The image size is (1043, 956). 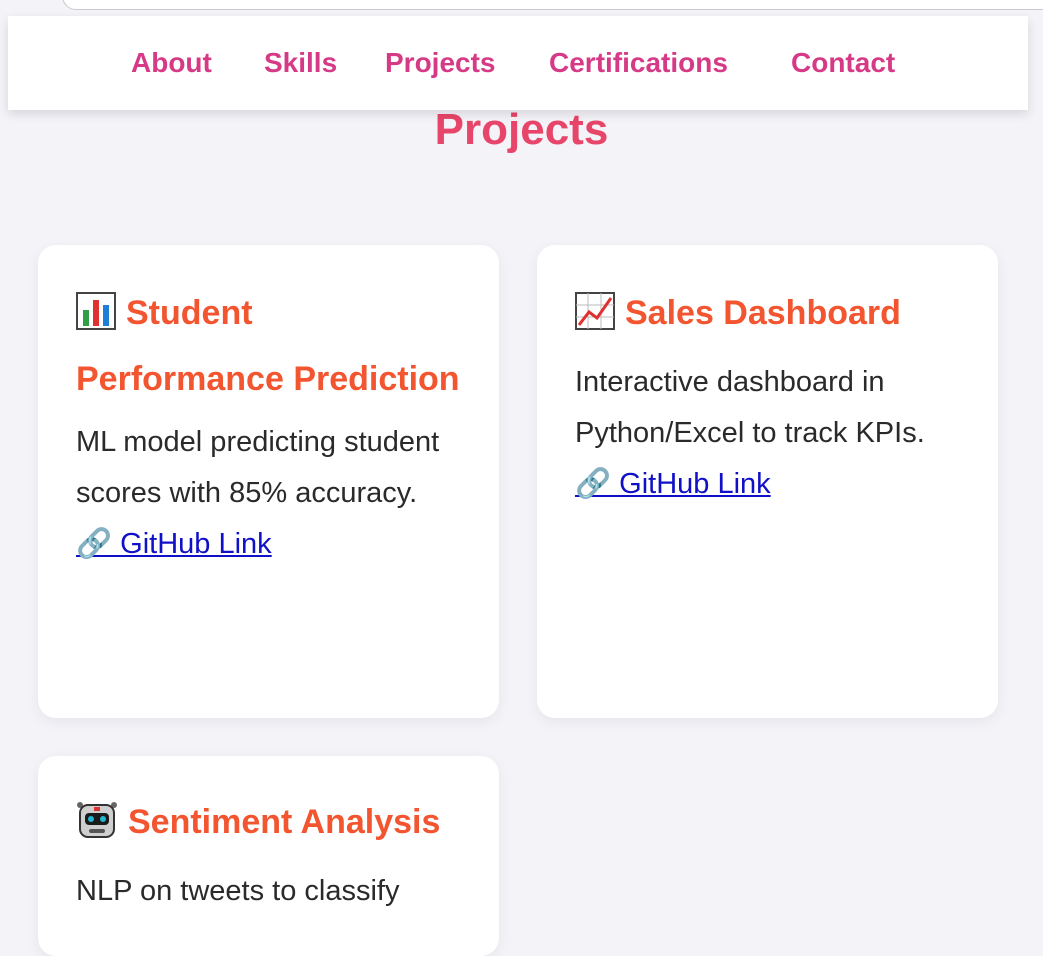 I want to click on project-title: Sentiment Analysis, so click(x=268, y=825).